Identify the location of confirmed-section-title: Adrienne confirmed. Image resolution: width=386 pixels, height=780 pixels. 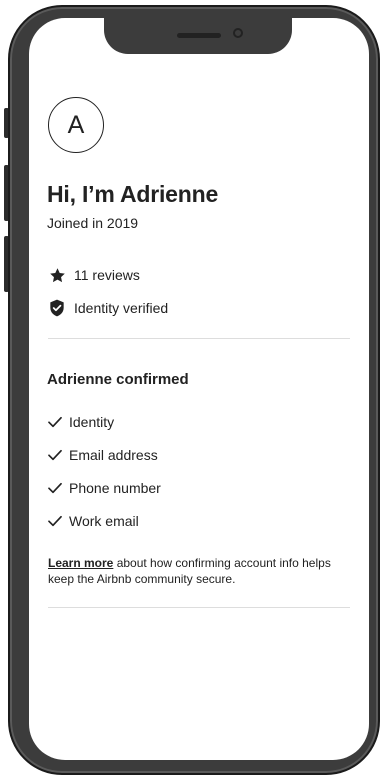
(118, 379).